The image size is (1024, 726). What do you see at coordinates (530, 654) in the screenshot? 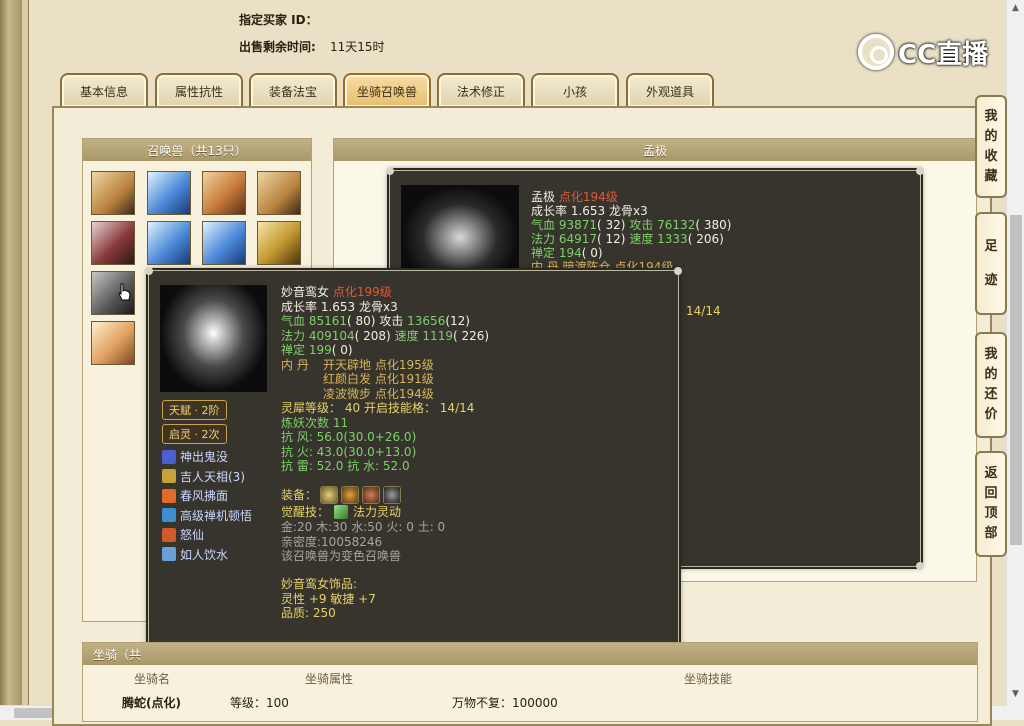
I see `mount-panel-title: 坐骑（共` at bounding box center [530, 654].